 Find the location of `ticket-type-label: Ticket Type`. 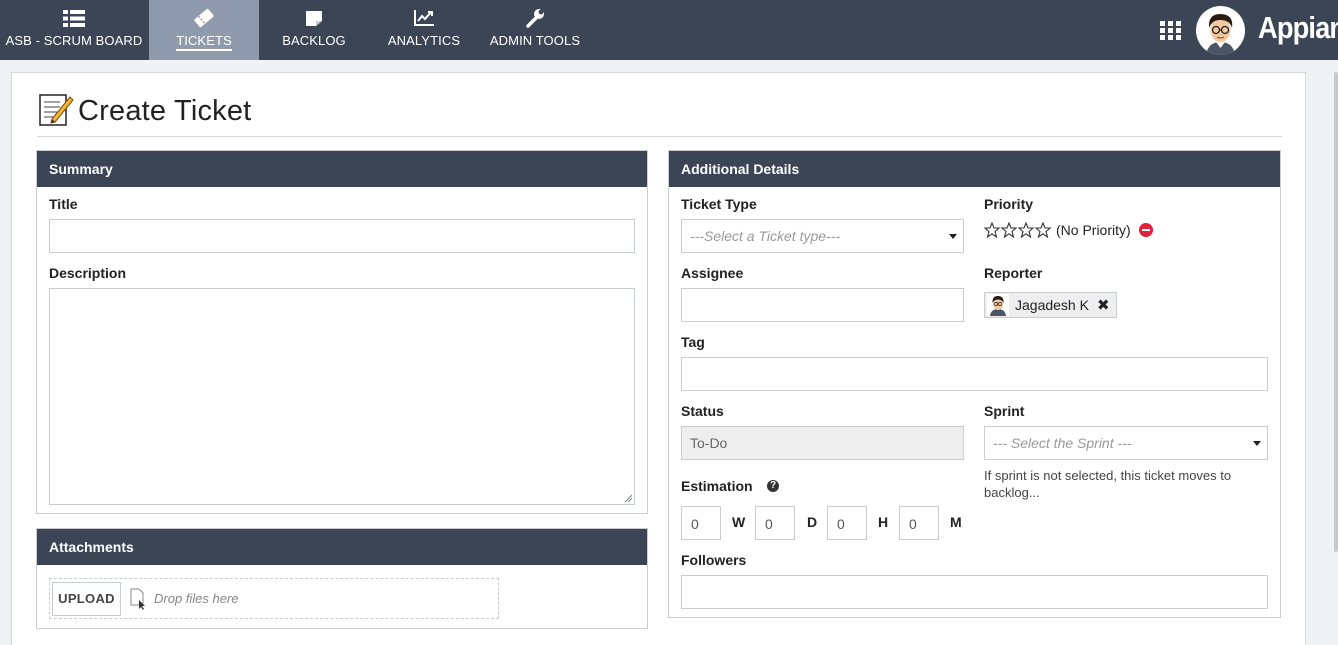

ticket-type-label: Ticket Type is located at coordinates (719, 204).